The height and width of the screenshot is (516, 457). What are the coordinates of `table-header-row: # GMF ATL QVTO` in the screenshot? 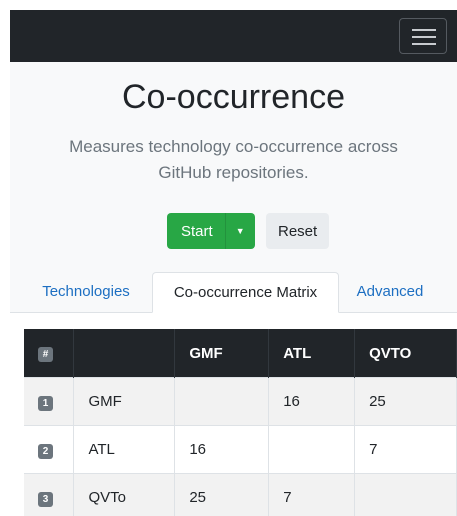 It's located at (240, 353).